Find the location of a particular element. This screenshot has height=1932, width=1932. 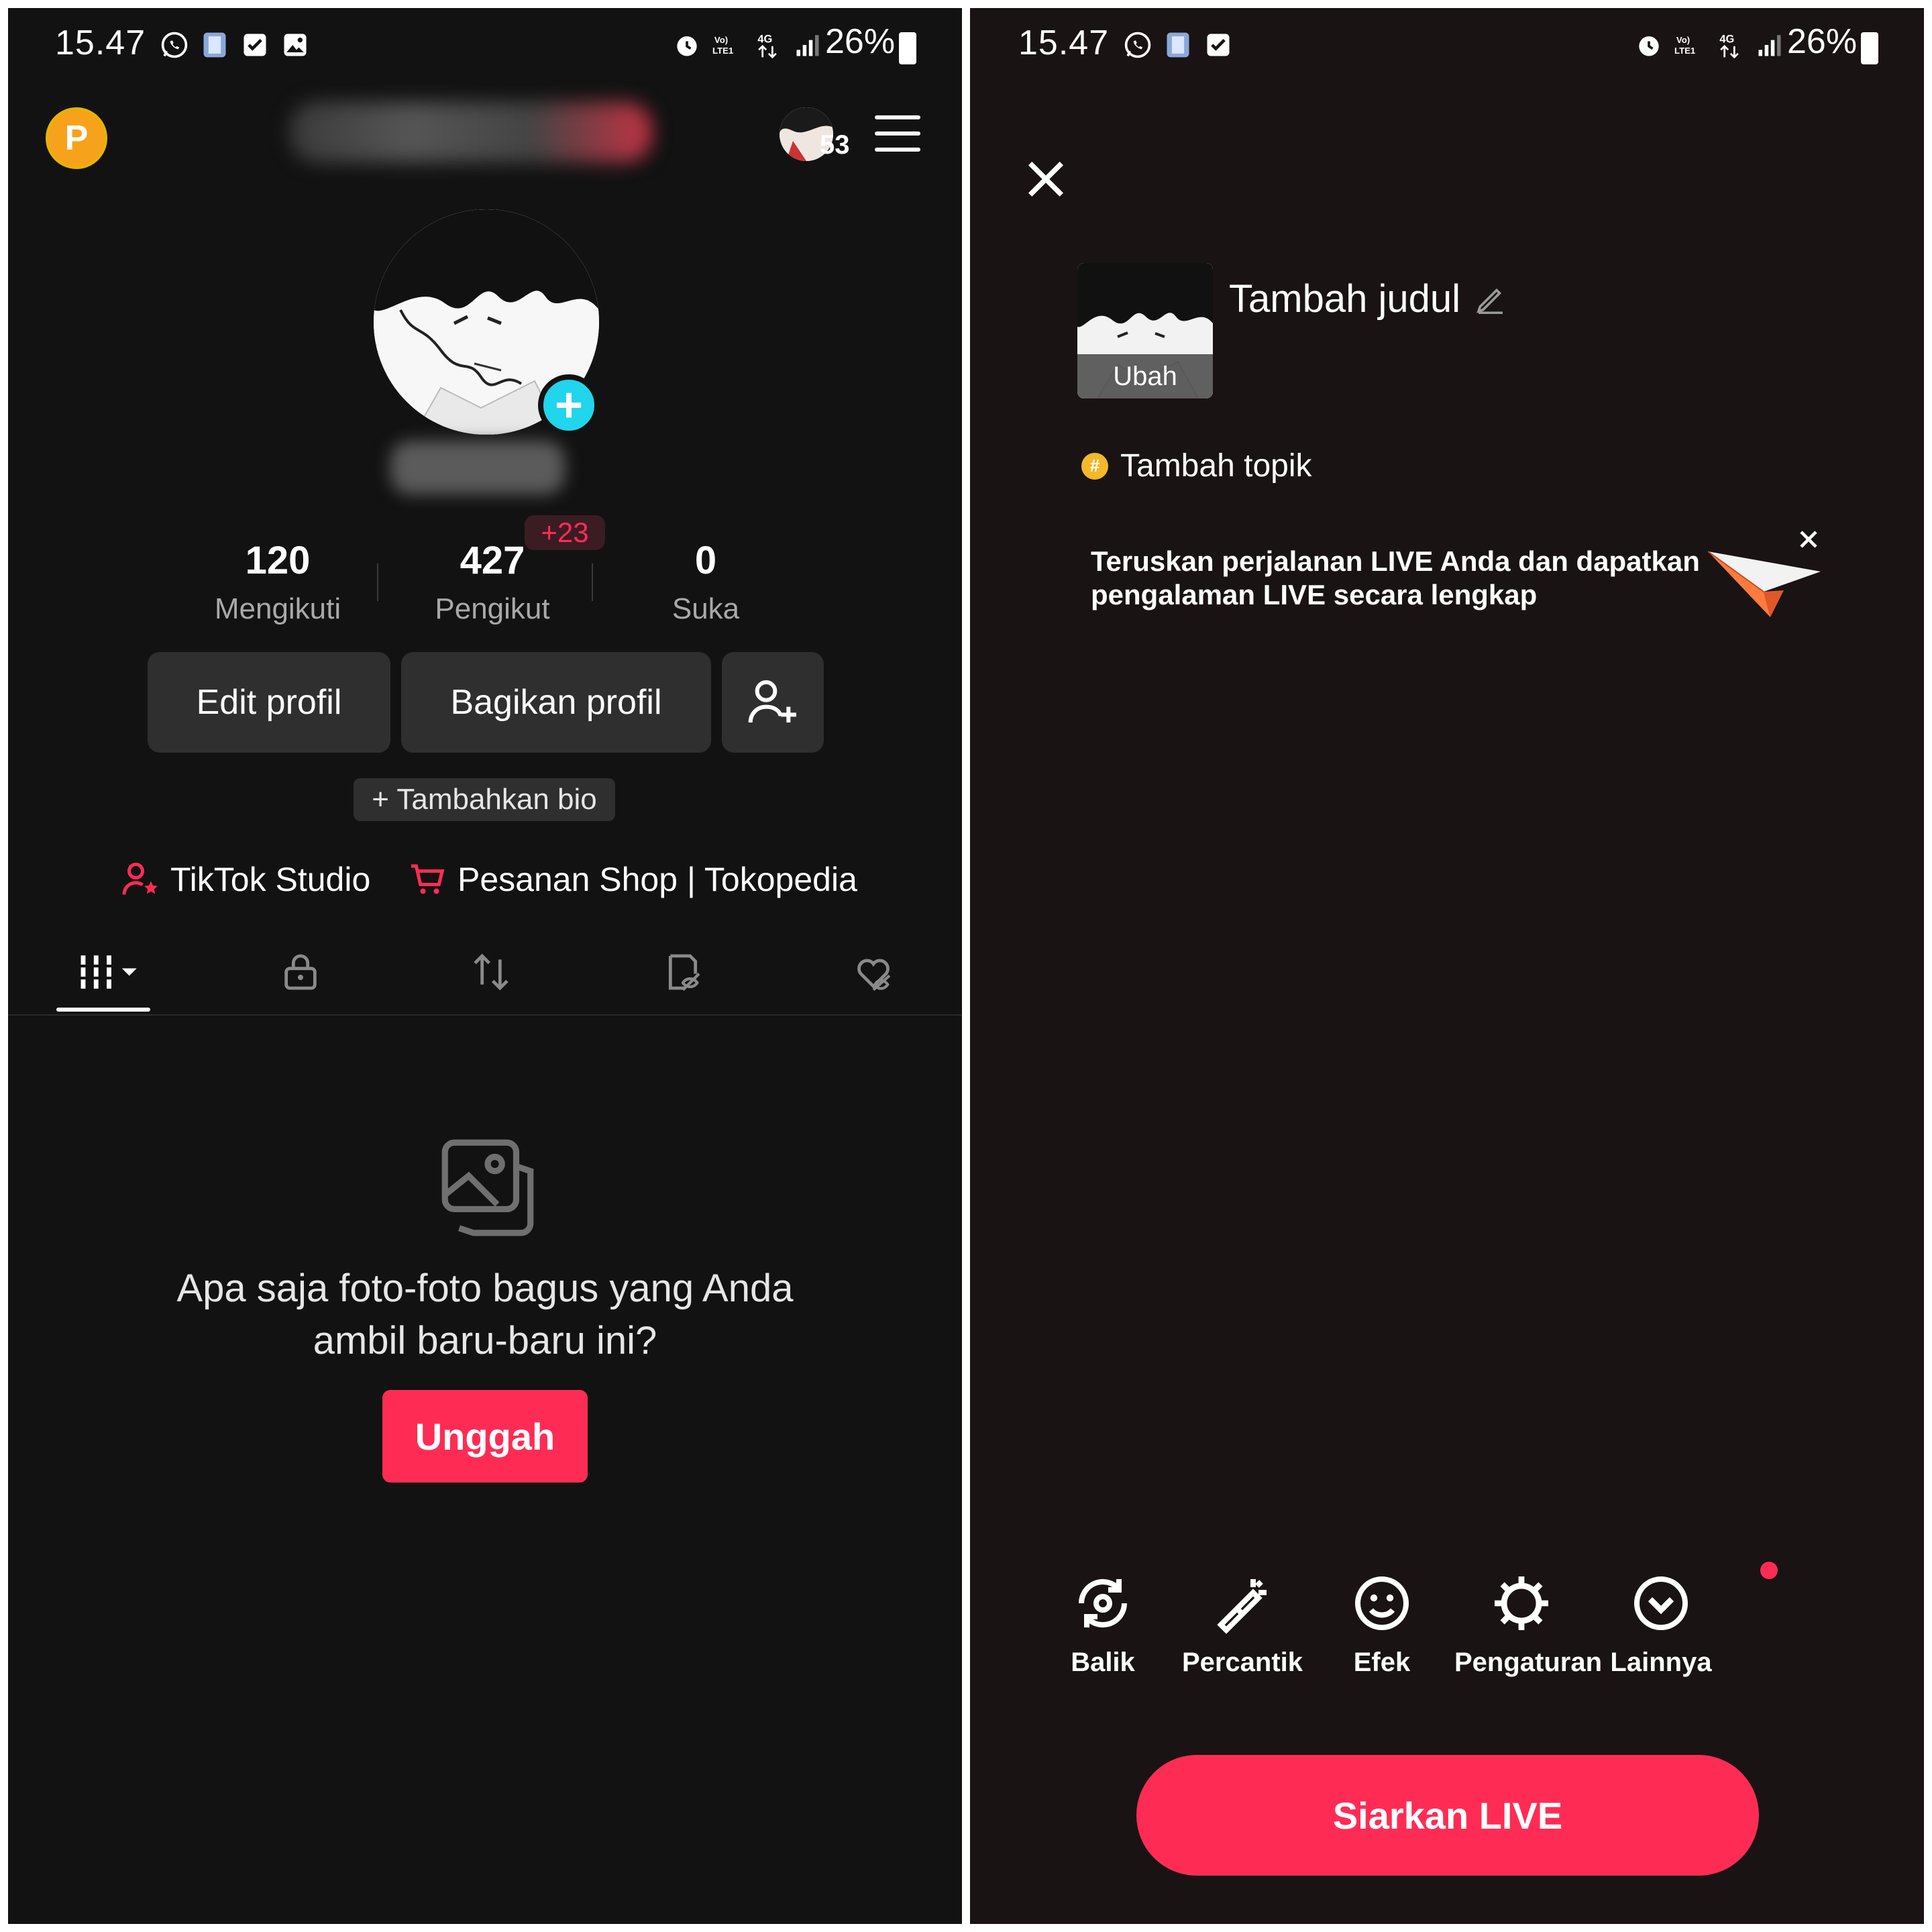

shop-orders-link: Pesanan Shop | Tokopedia is located at coordinates (632, 879).